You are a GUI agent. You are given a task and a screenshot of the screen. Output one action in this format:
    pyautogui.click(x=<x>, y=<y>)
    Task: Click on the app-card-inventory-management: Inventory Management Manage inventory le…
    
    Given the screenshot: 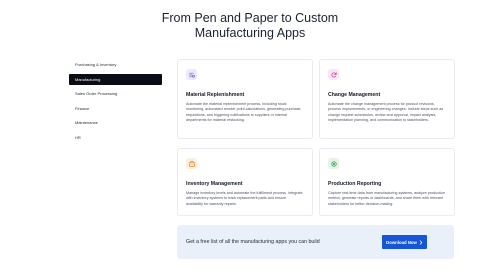 What is the action you would take?
    pyautogui.click(x=245, y=182)
    